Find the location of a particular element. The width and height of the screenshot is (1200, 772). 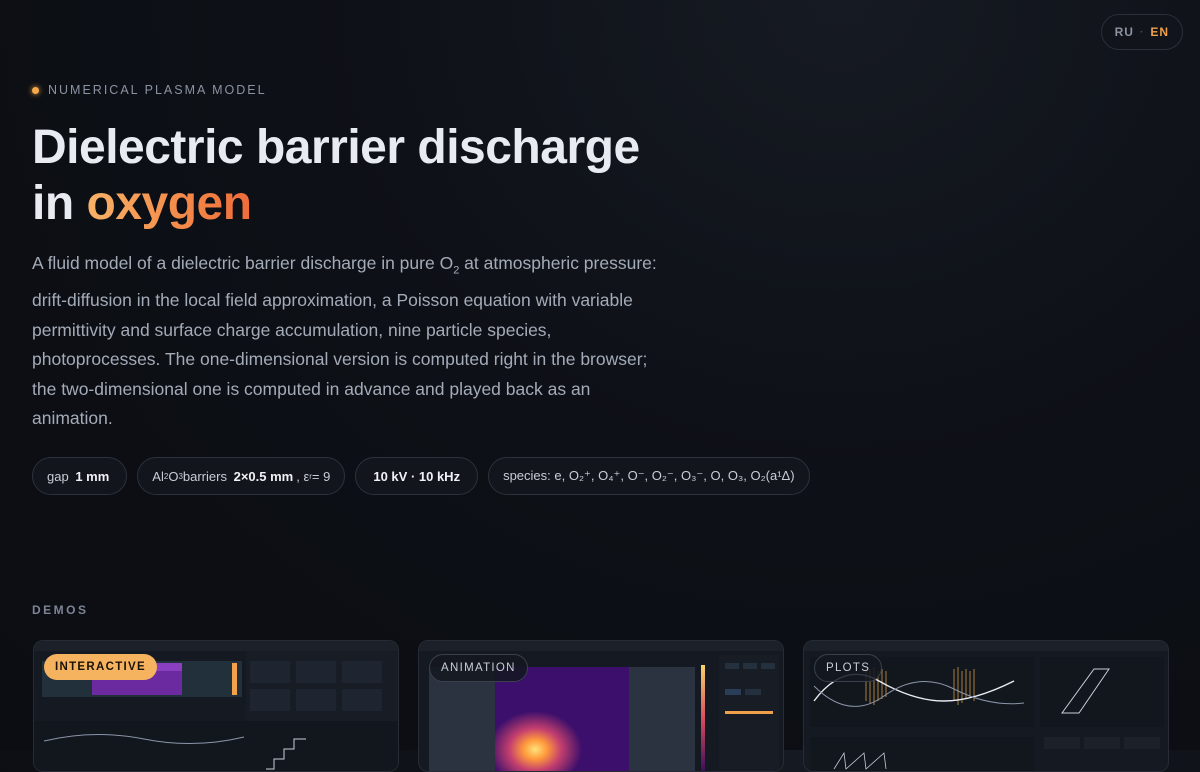

chip-barrier-eps: , ε is located at coordinates (303, 476).